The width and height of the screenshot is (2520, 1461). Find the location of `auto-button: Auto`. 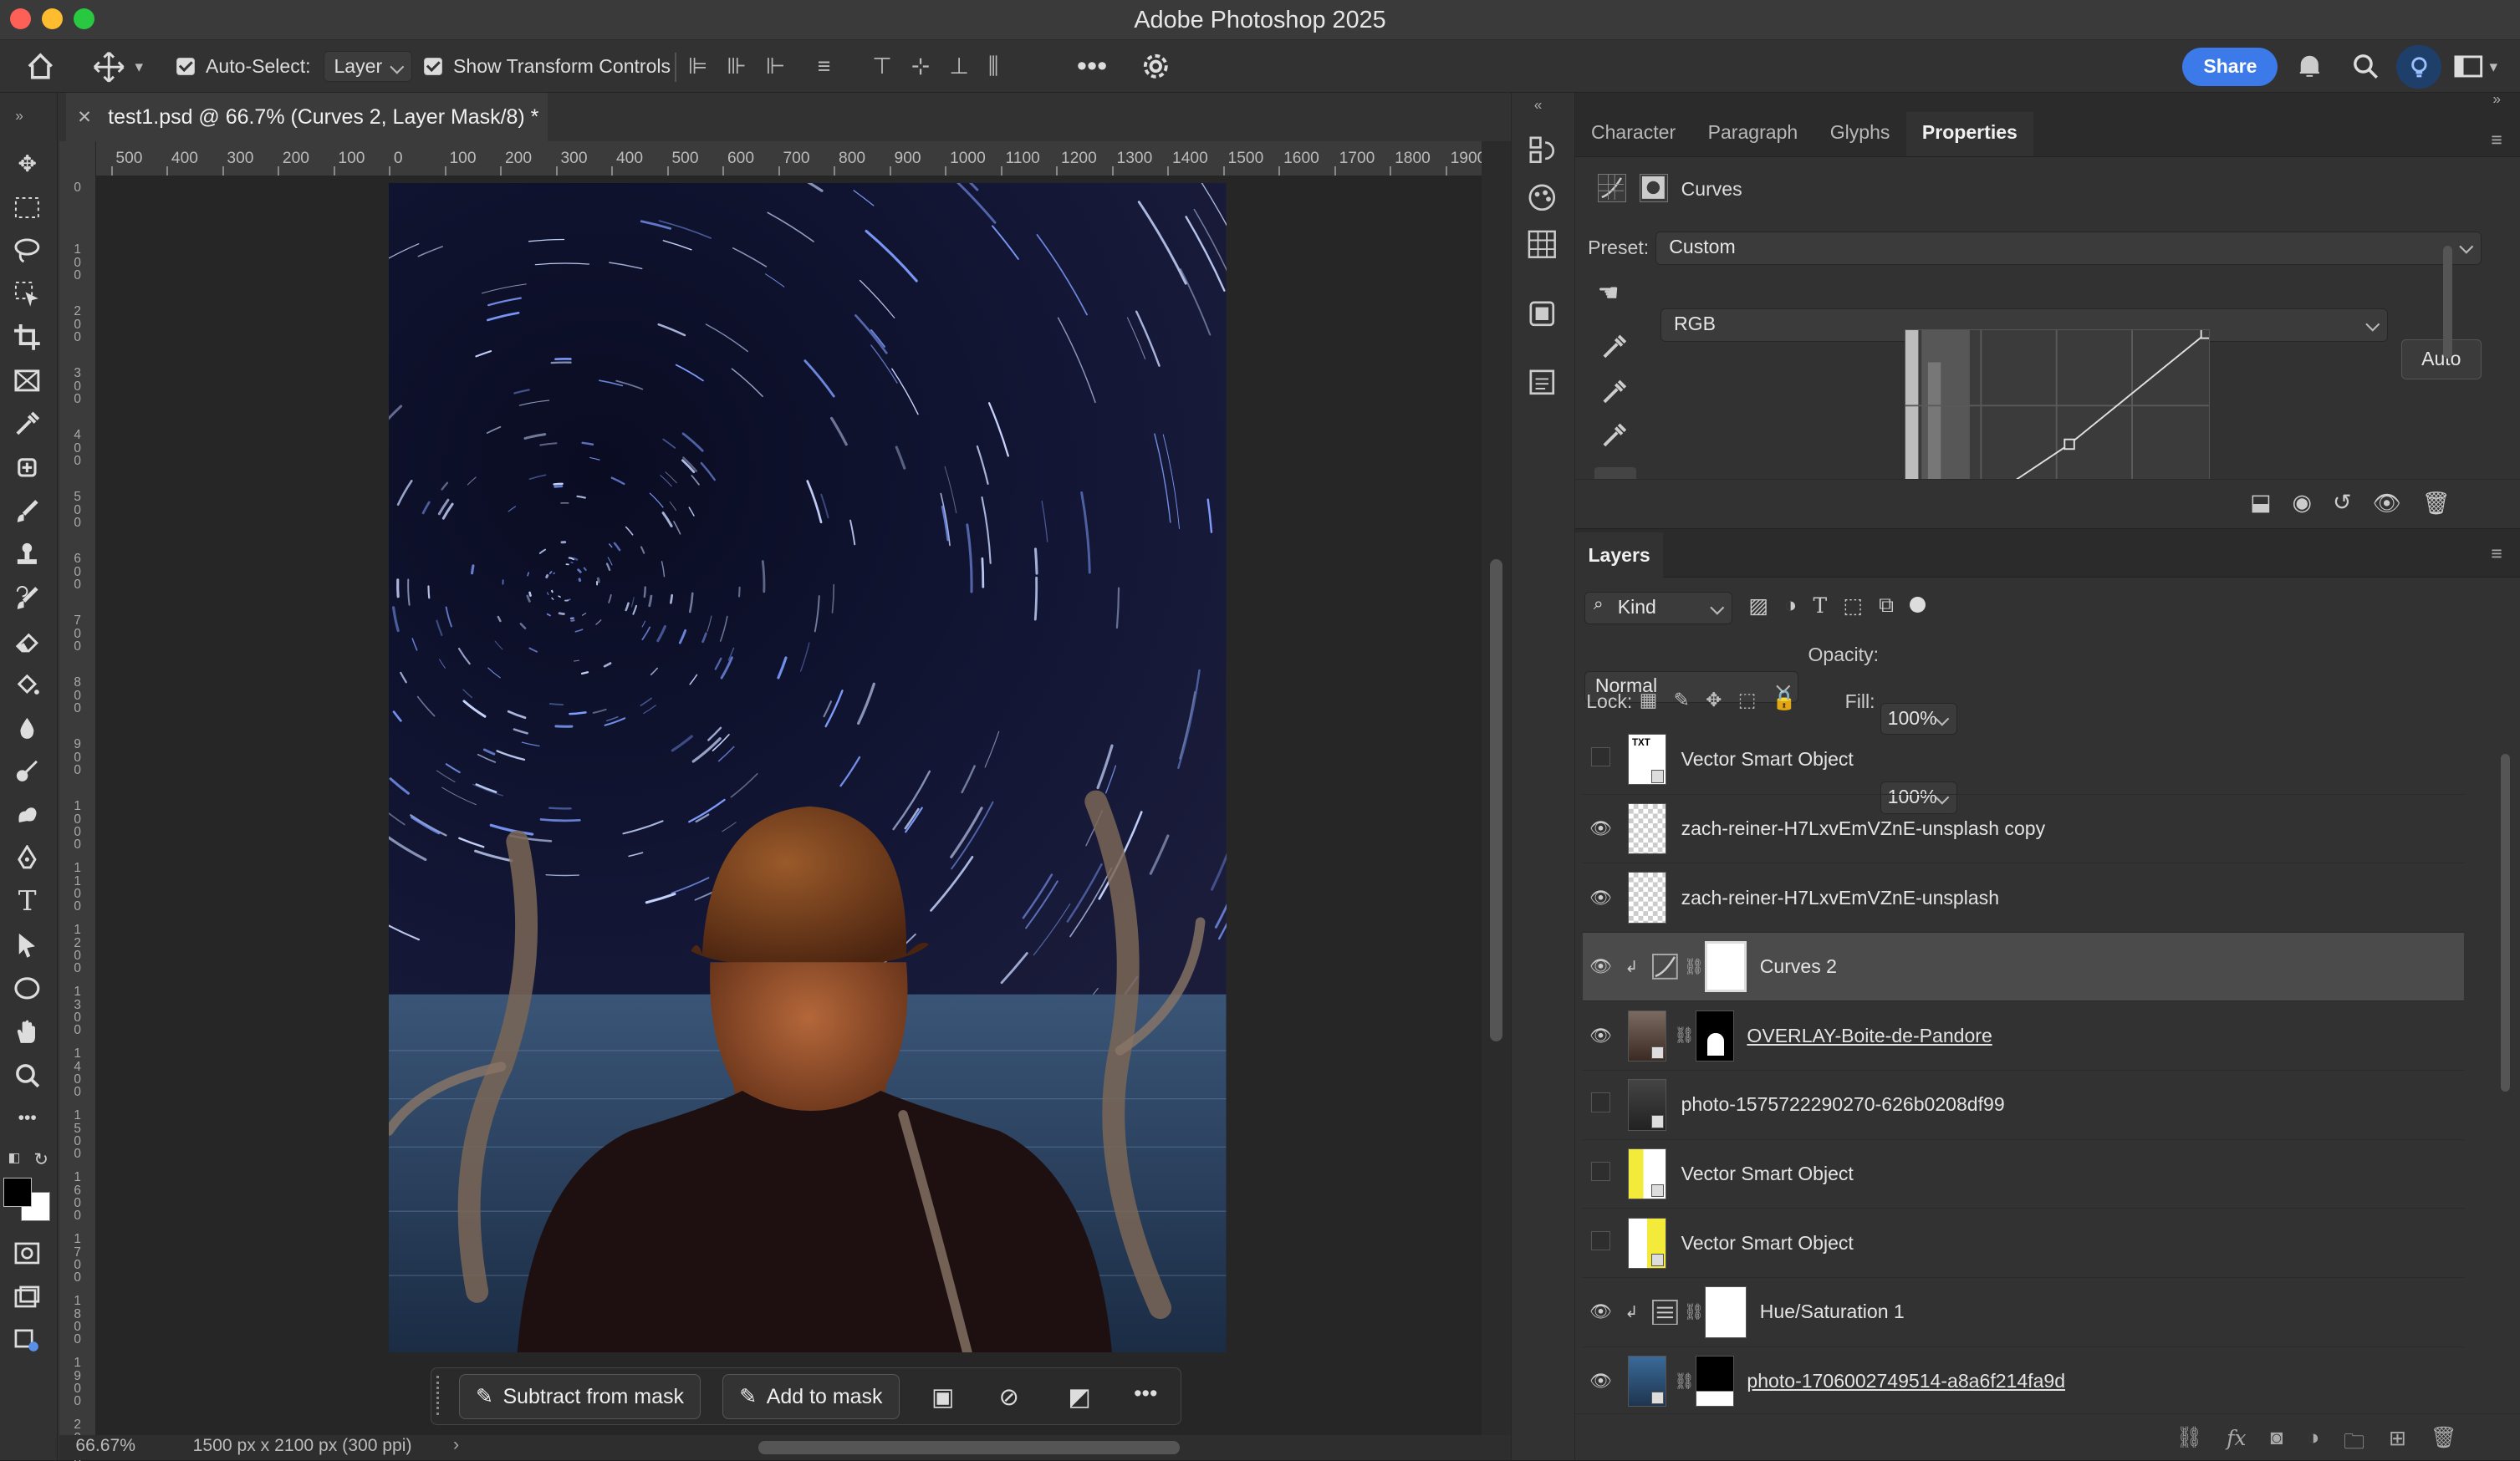

auto-button: Auto is located at coordinates (2441, 359).